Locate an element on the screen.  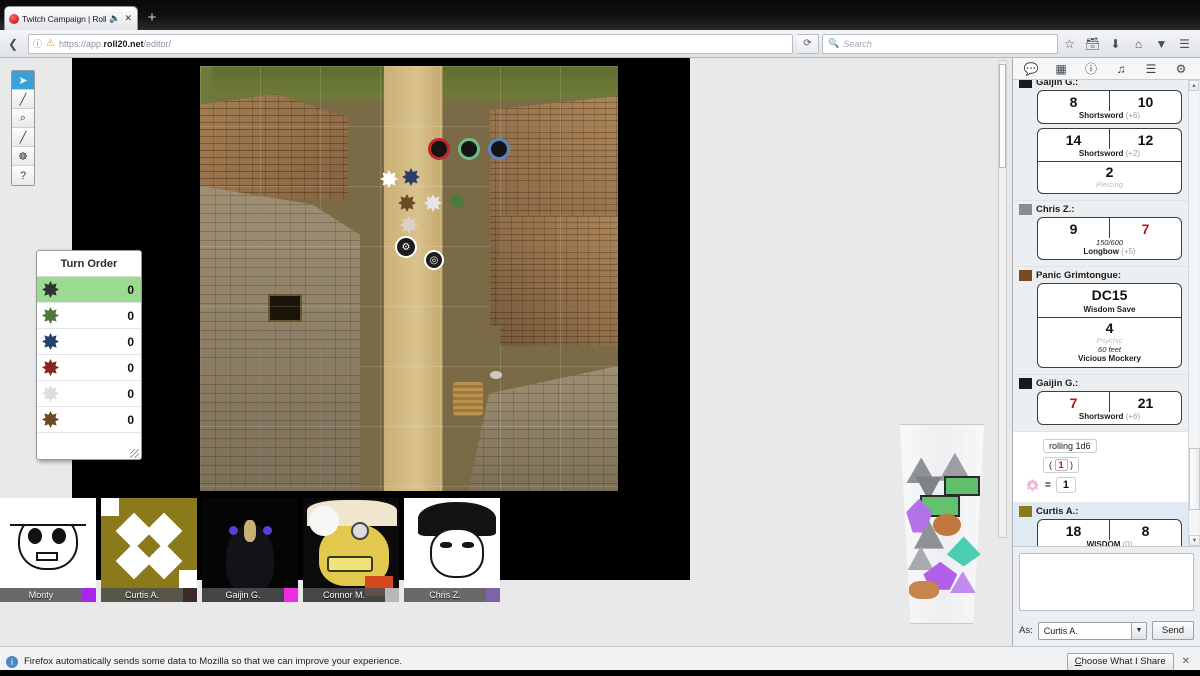
speaker-icon: 🔈 is located at coordinates (114, 18).